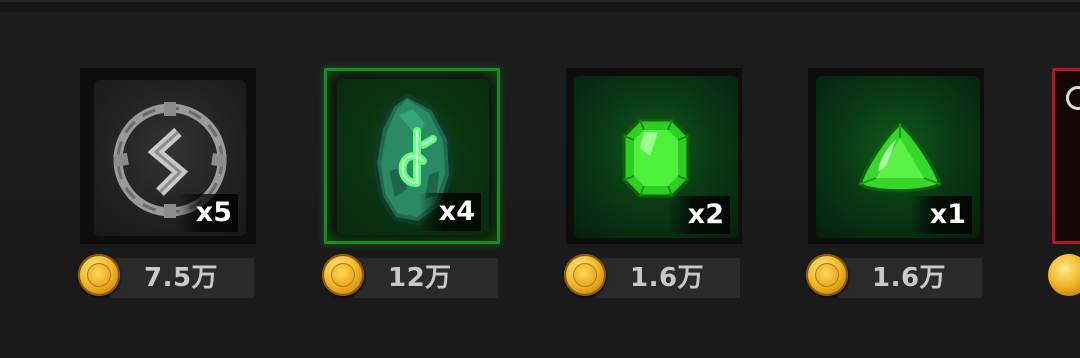 The image size is (1080, 358). I want to click on shop-item-trillion-gem: x1 1.6万, so click(897, 188).